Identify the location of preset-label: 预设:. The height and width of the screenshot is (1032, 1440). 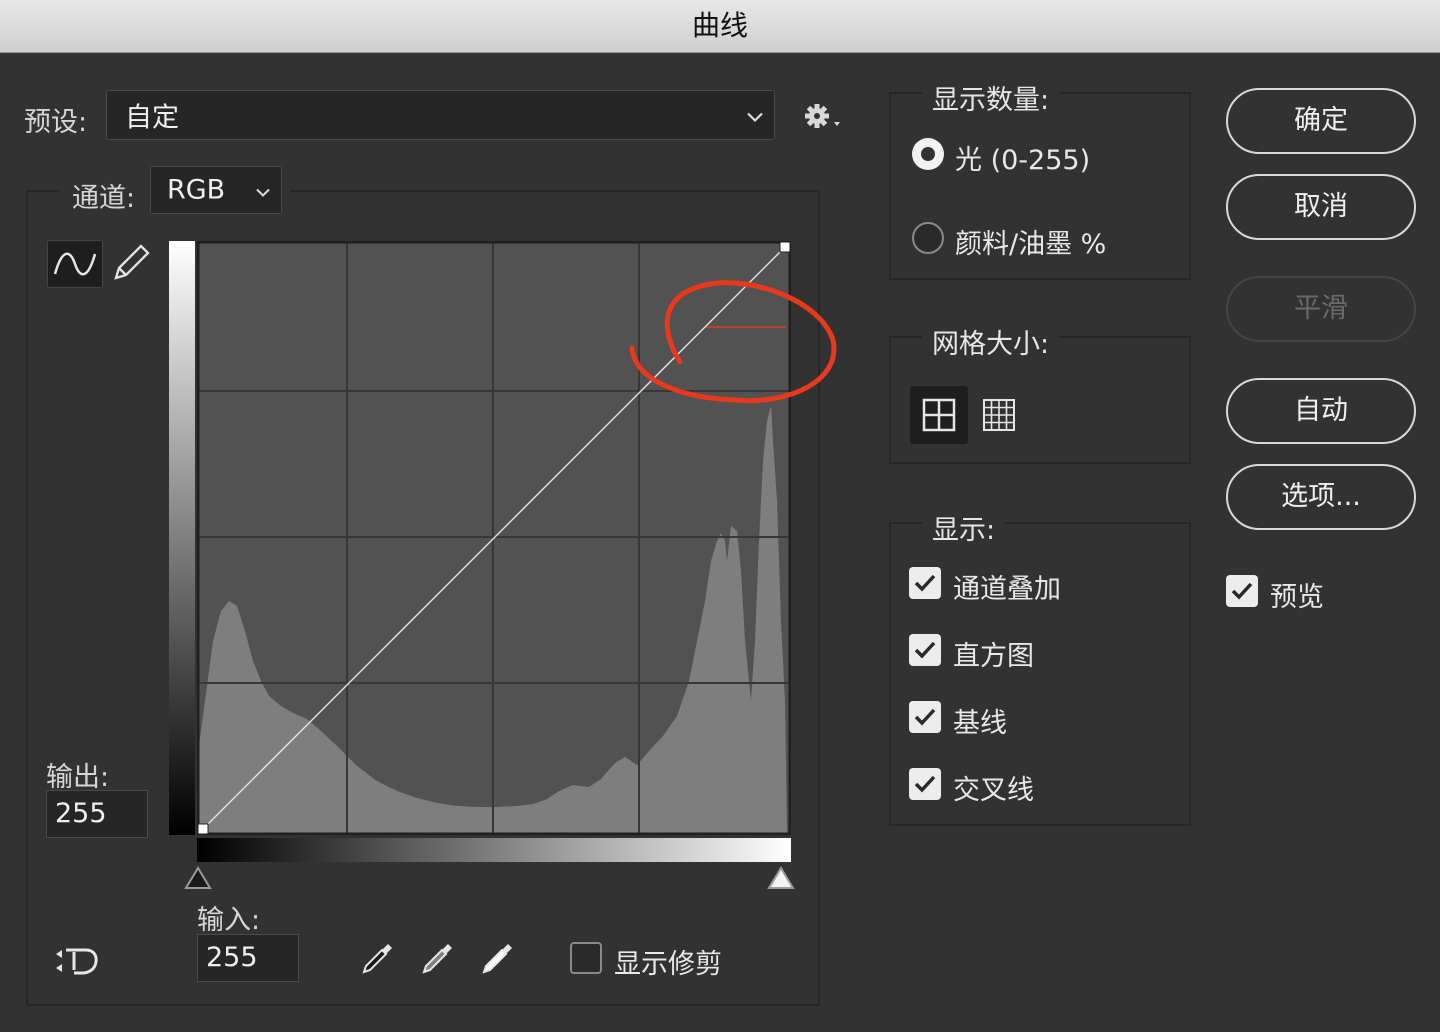
(56, 122).